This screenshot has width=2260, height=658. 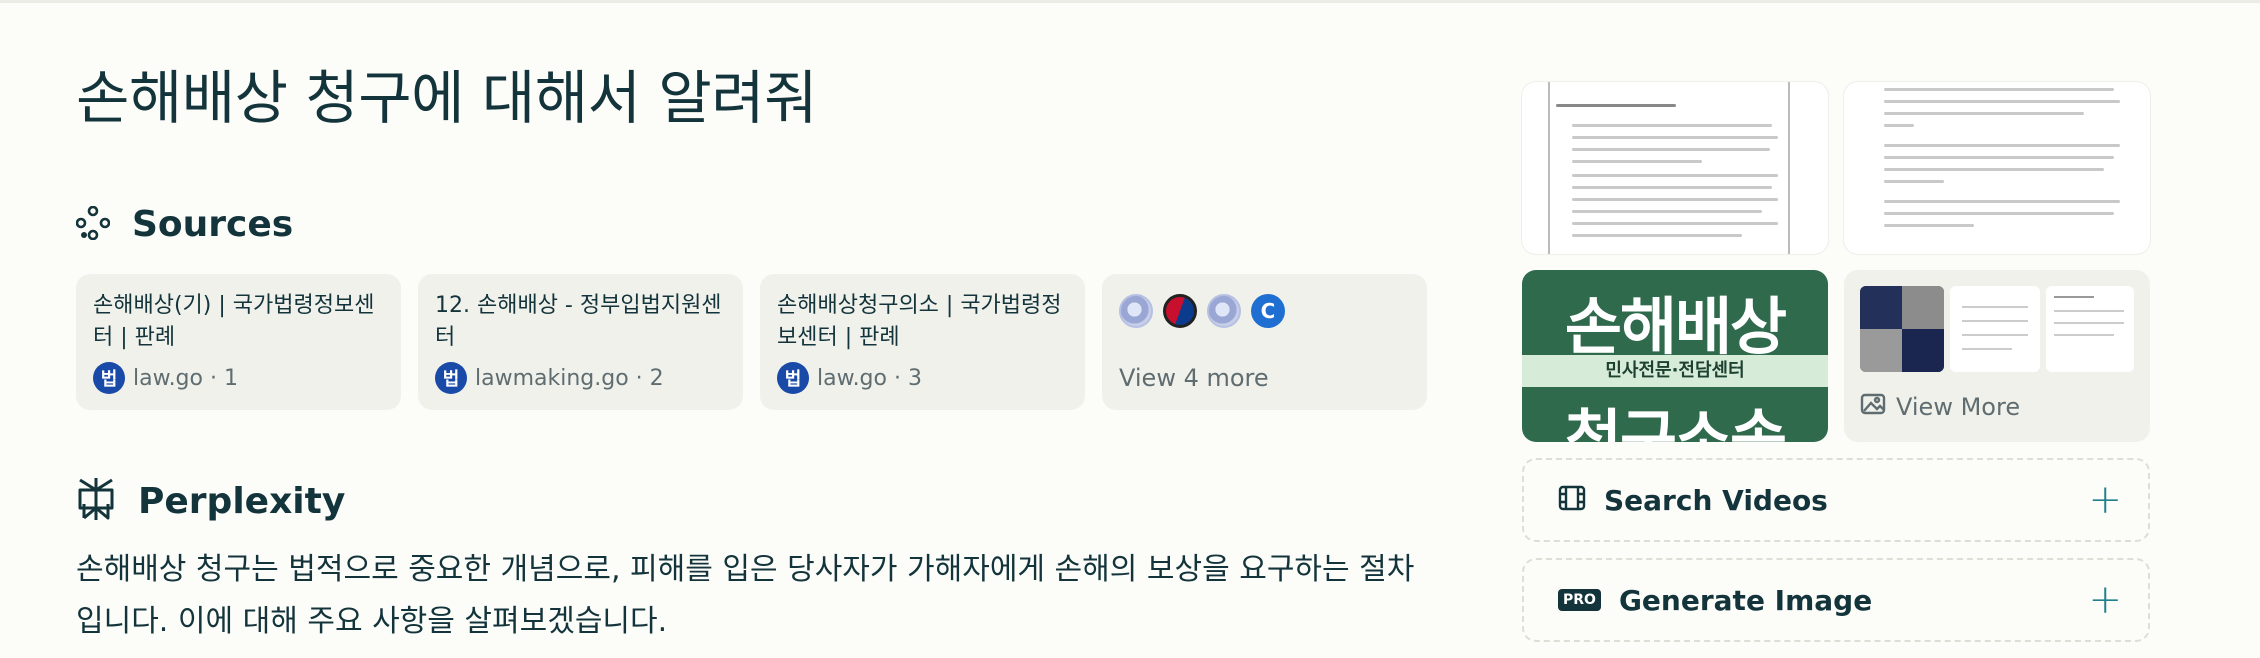 What do you see at coordinates (1836, 500) in the screenshot?
I see `search-videos-button: Search Videos +` at bounding box center [1836, 500].